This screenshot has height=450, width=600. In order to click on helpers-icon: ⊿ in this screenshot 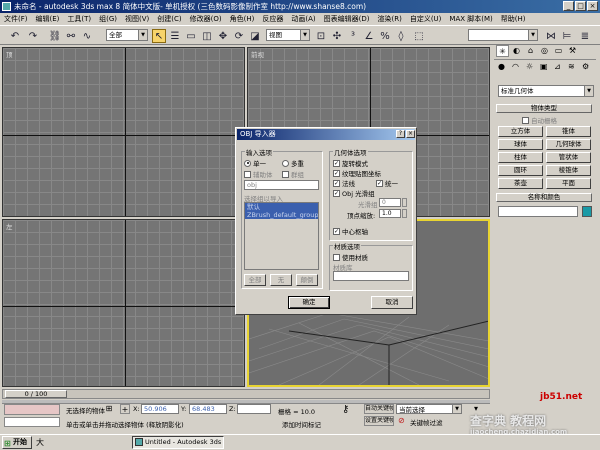, I will do `click(557, 66)`.